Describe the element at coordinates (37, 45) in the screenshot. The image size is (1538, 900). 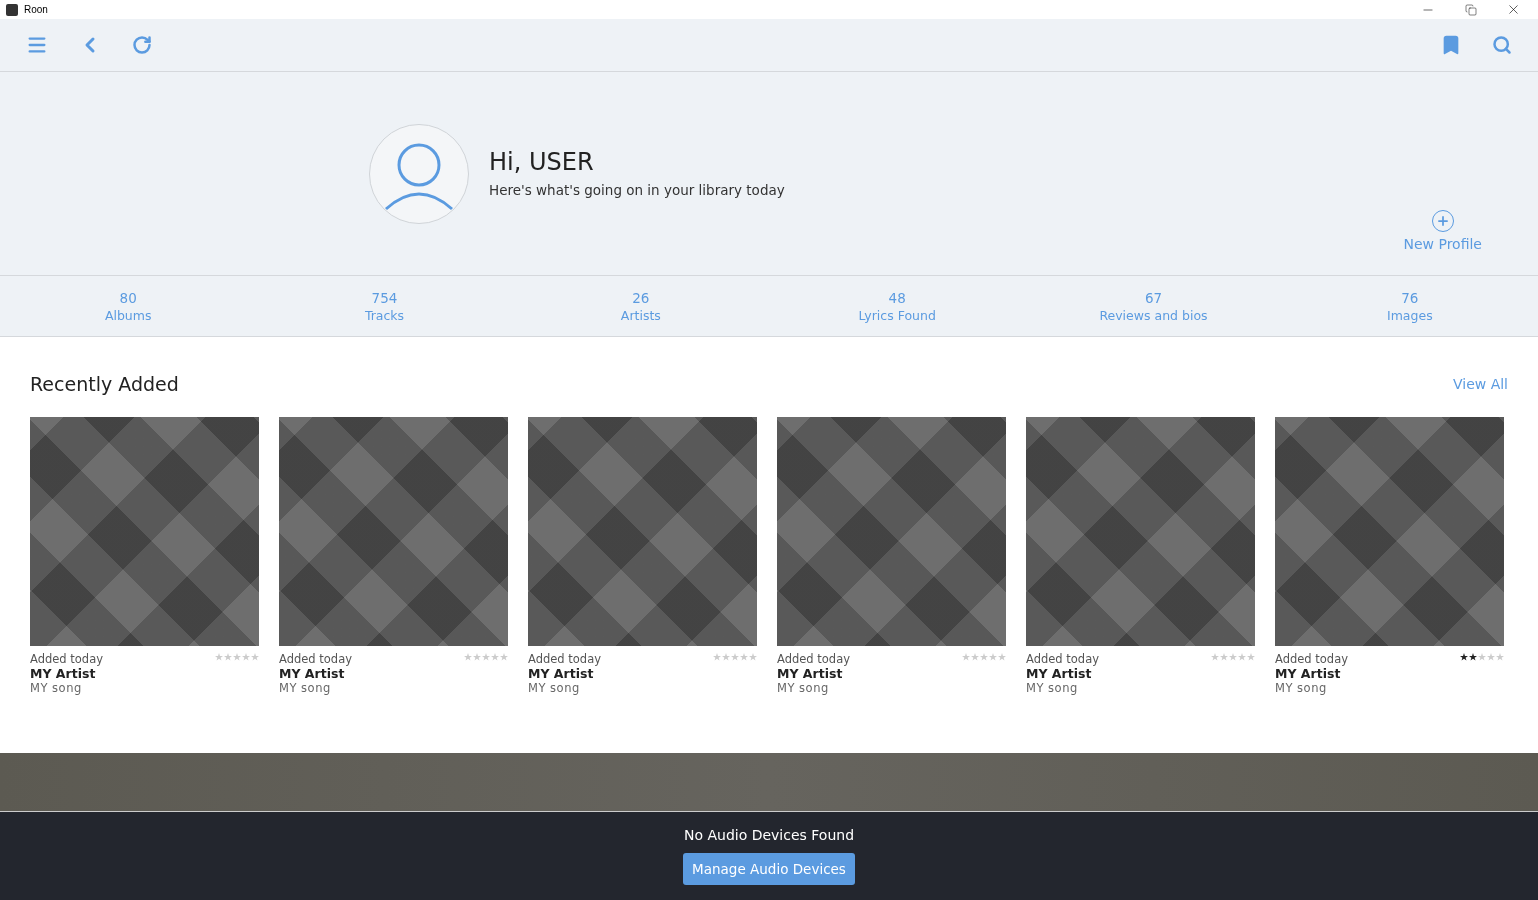
I see `menu-icon` at that location.